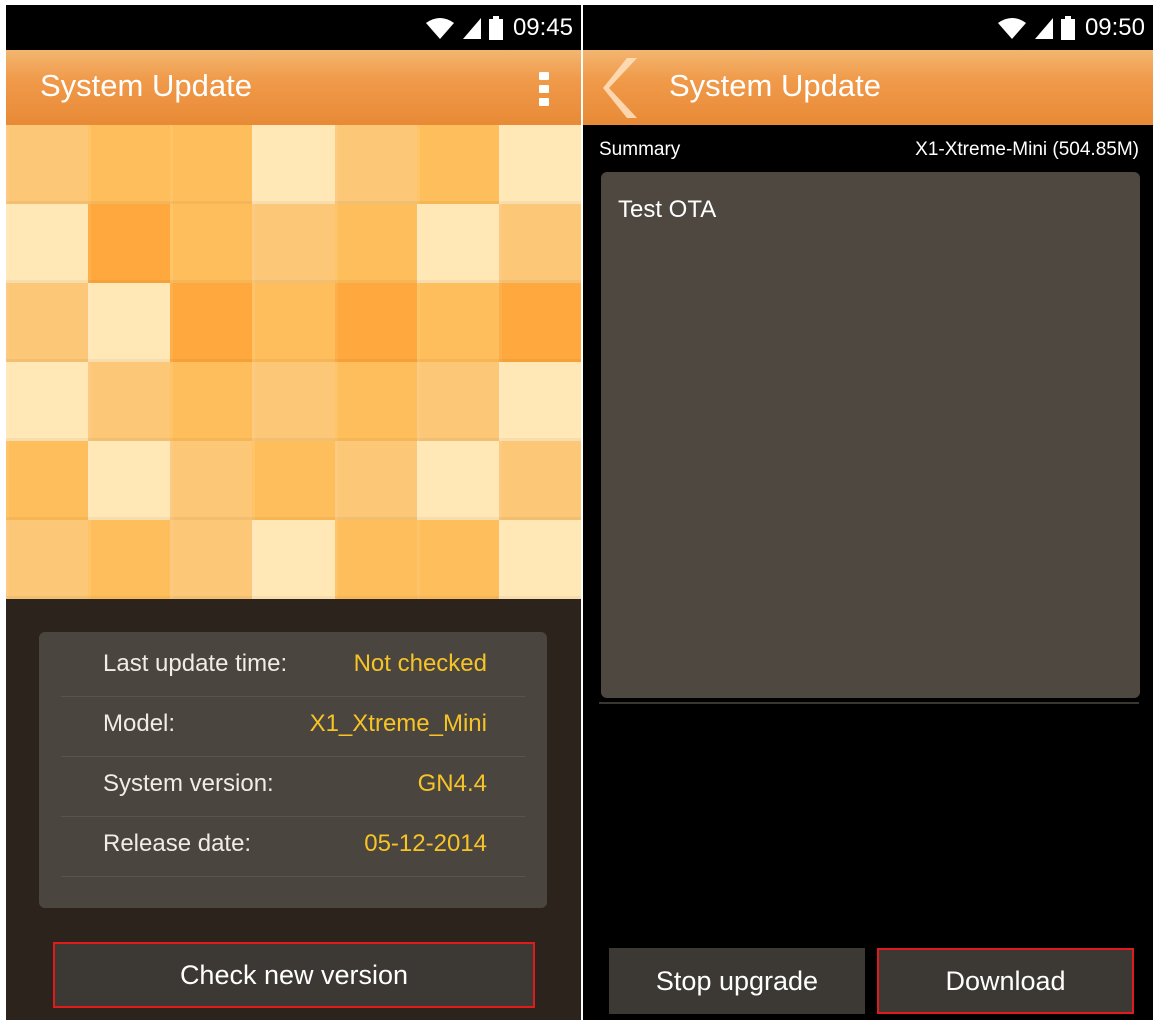  I want to click on status-time: 09:45, so click(542, 27).